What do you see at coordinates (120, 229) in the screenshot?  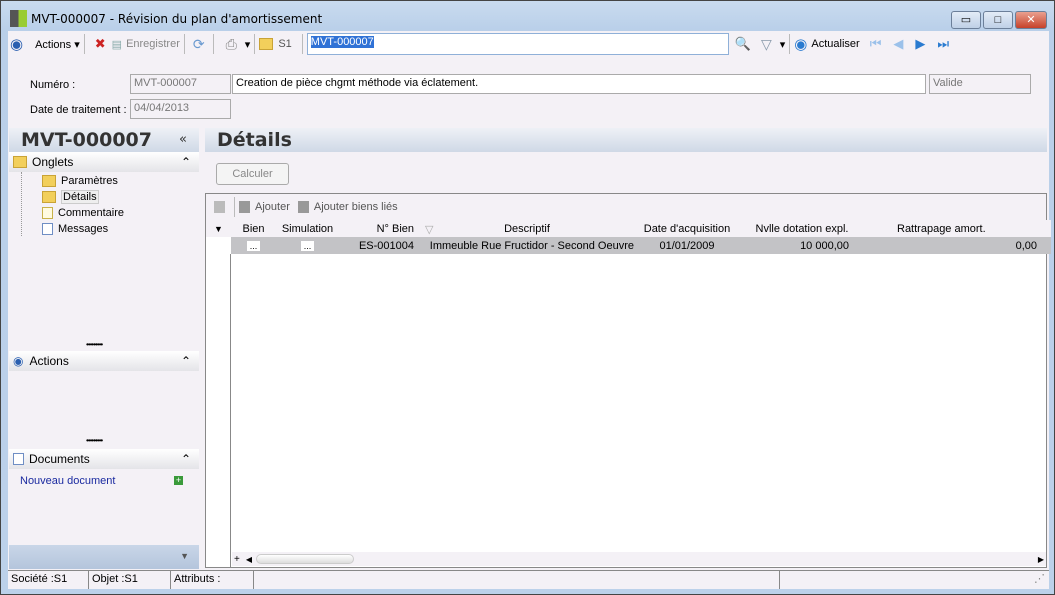 I see `tab-messages: Messages` at bounding box center [120, 229].